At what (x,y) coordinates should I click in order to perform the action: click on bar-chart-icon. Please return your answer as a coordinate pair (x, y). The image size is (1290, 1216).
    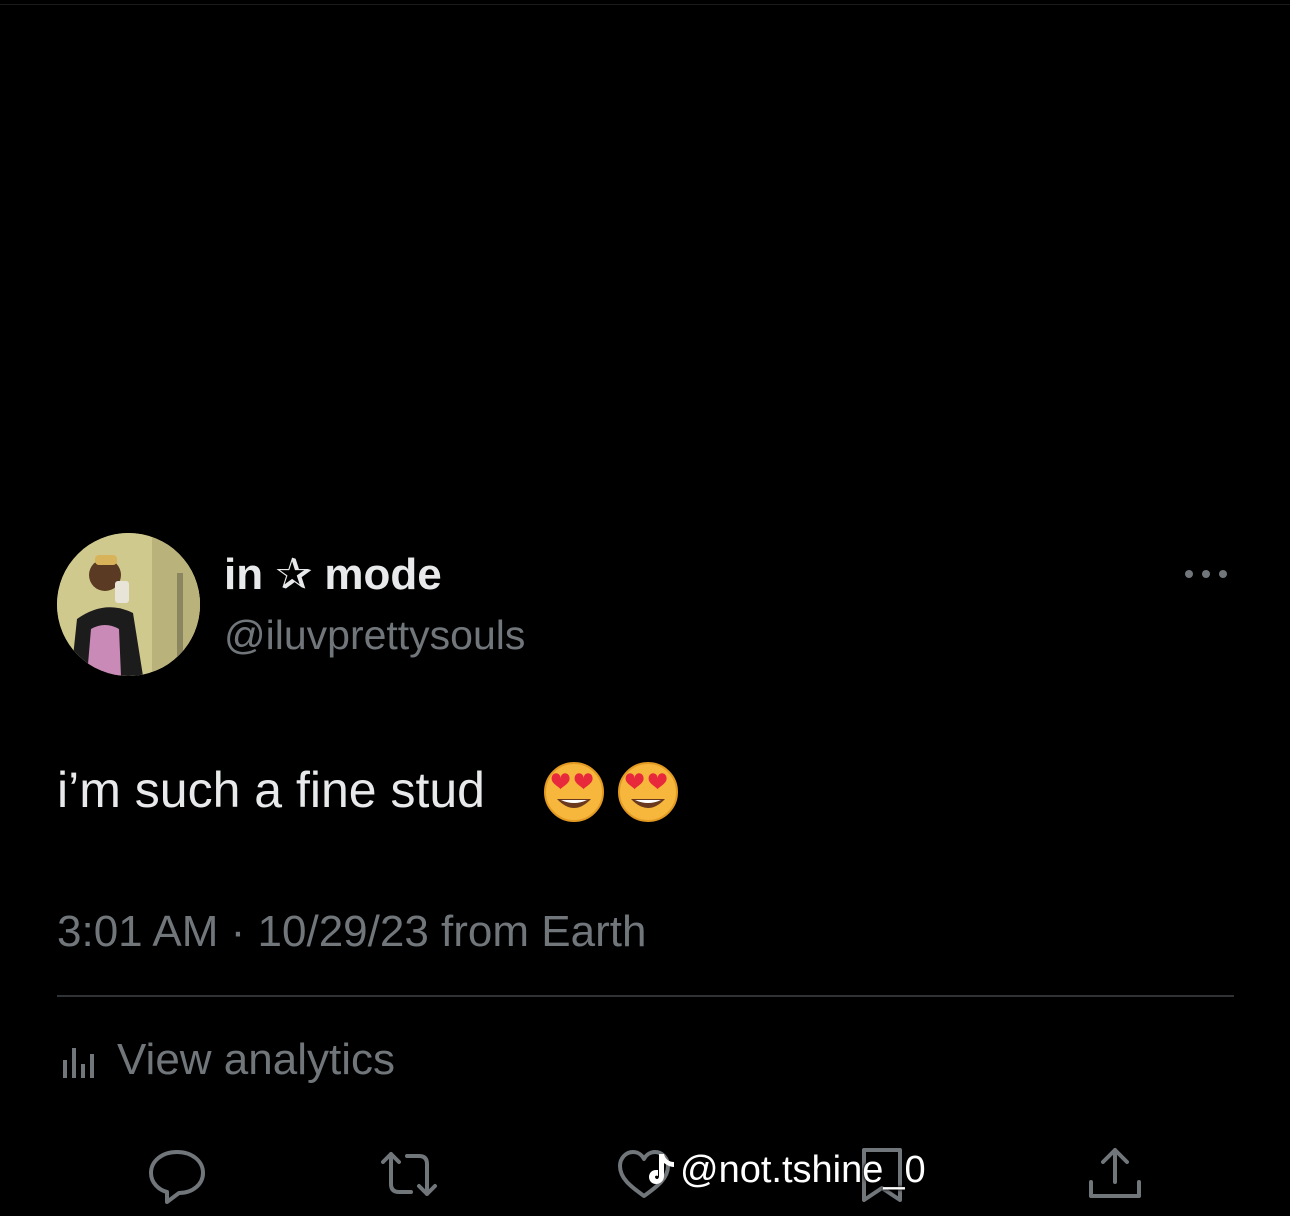
    Looking at the image, I should click on (79, 1060).